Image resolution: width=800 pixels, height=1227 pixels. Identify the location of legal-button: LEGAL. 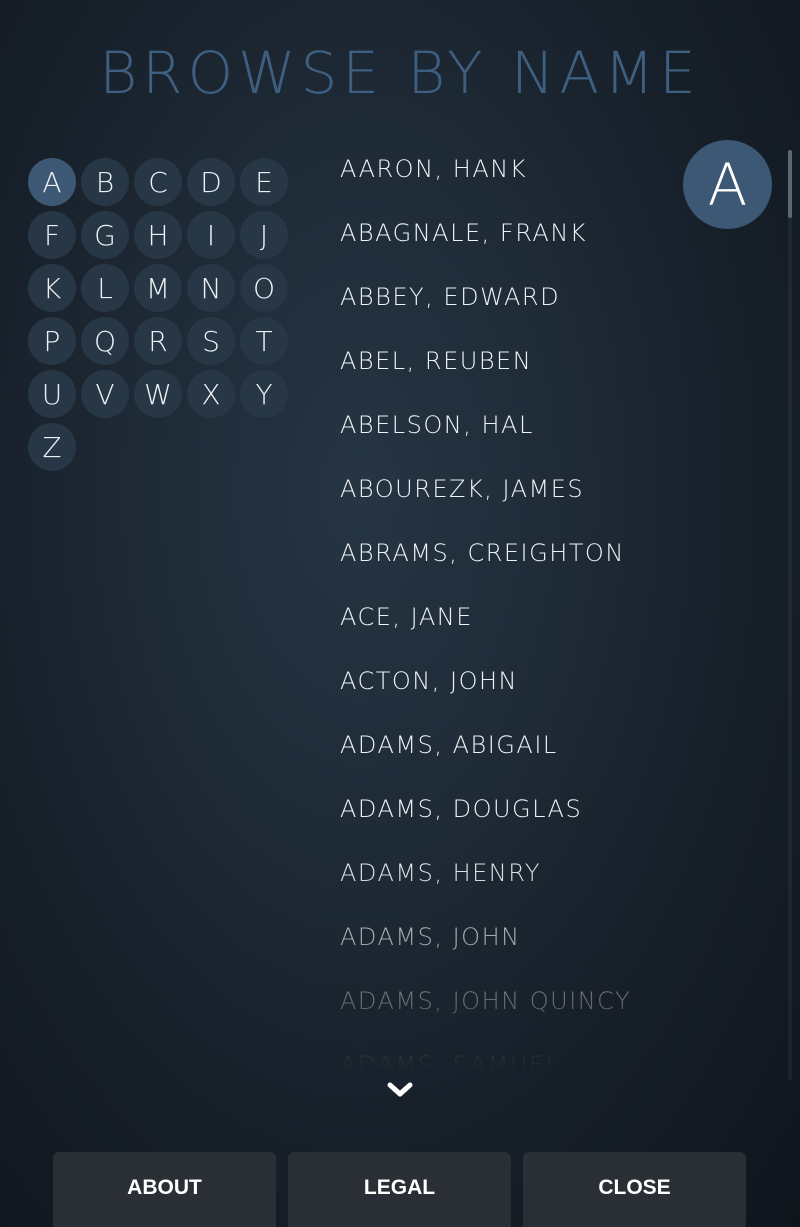
(399, 1189).